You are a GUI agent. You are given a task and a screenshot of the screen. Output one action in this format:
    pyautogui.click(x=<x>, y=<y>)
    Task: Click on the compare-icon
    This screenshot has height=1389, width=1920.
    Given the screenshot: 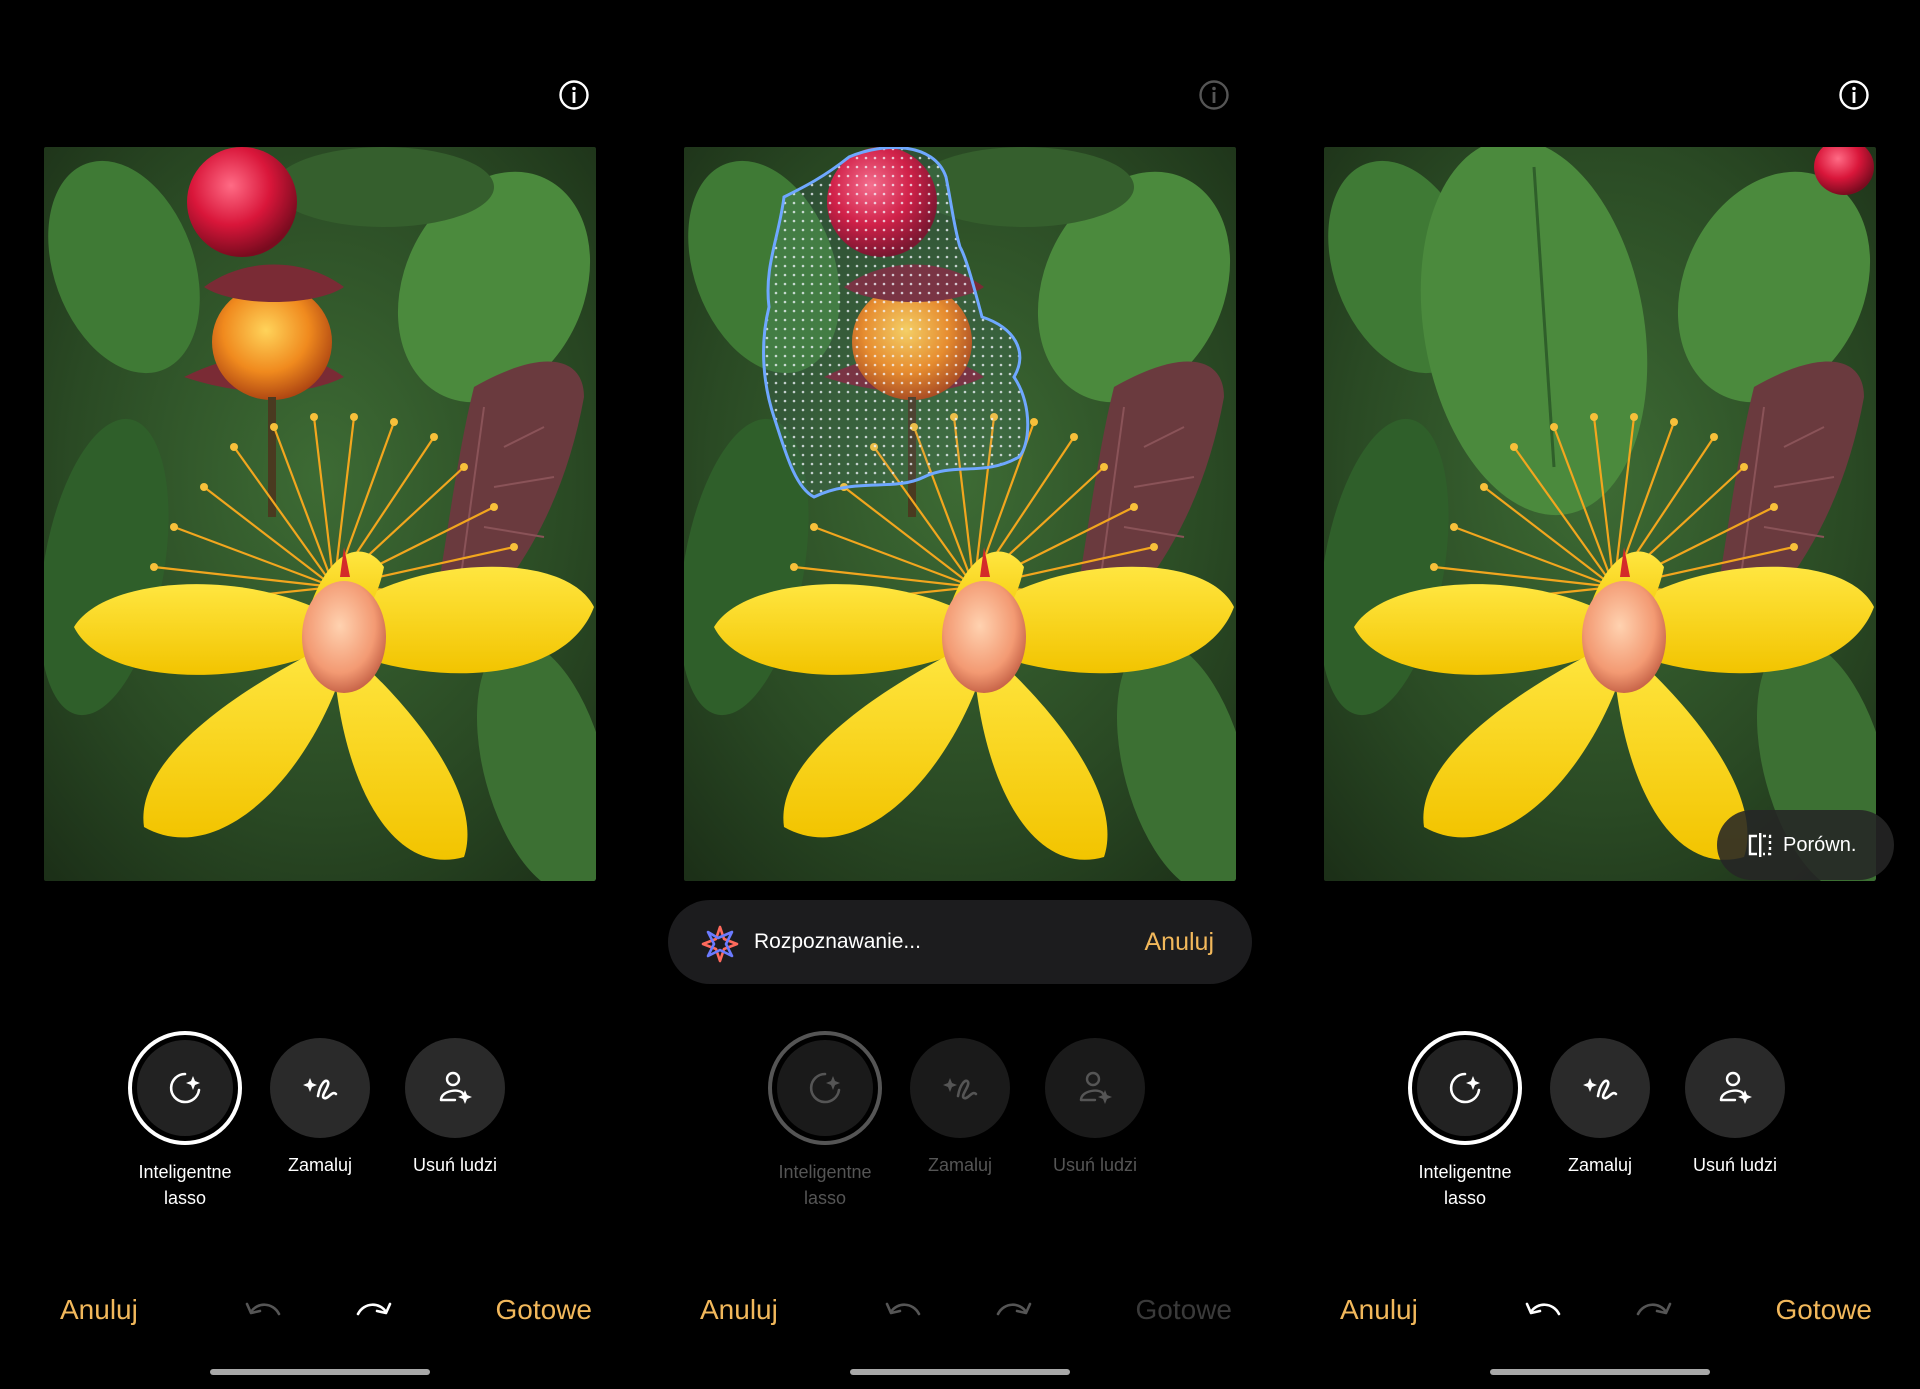 What is the action you would take?
    pyautogui.click(x=1760, y=845)
    